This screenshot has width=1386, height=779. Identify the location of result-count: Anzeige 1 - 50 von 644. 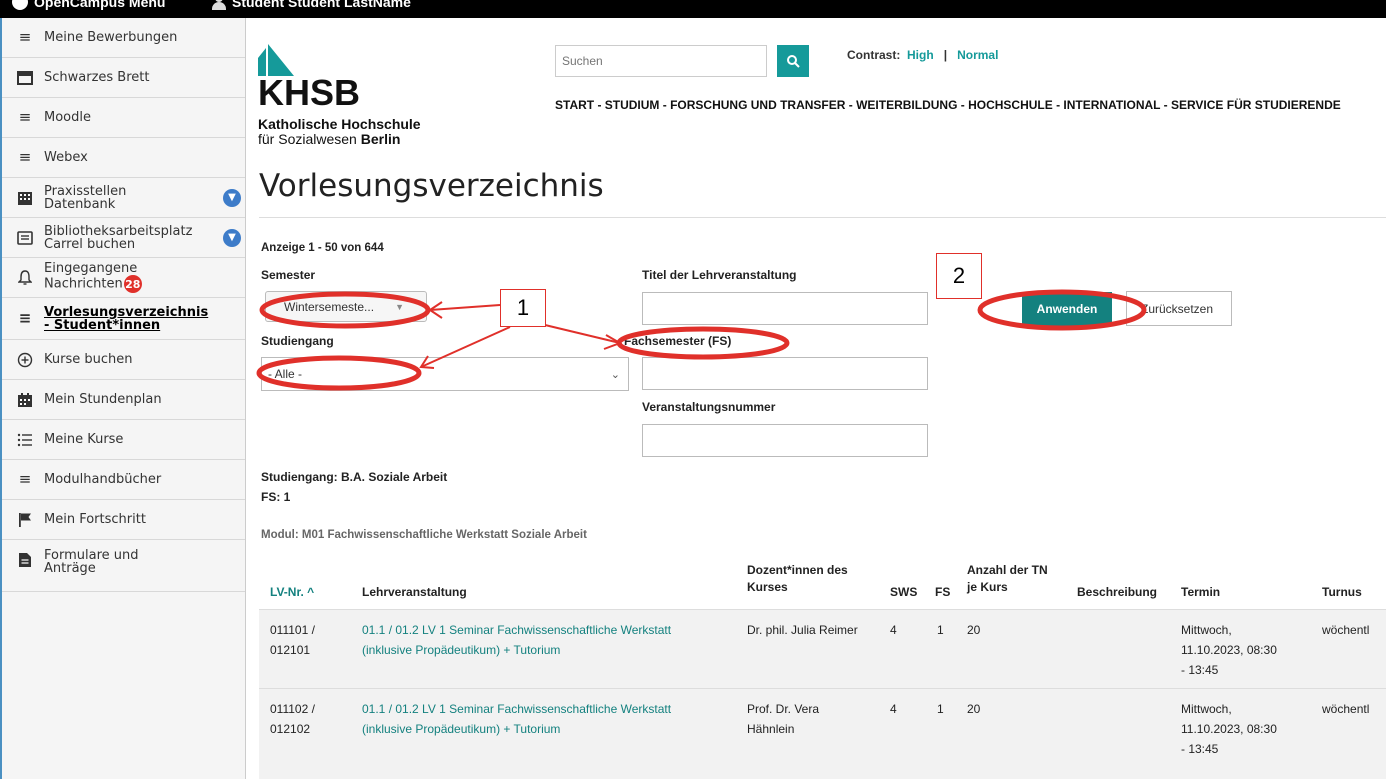
(322, 248).